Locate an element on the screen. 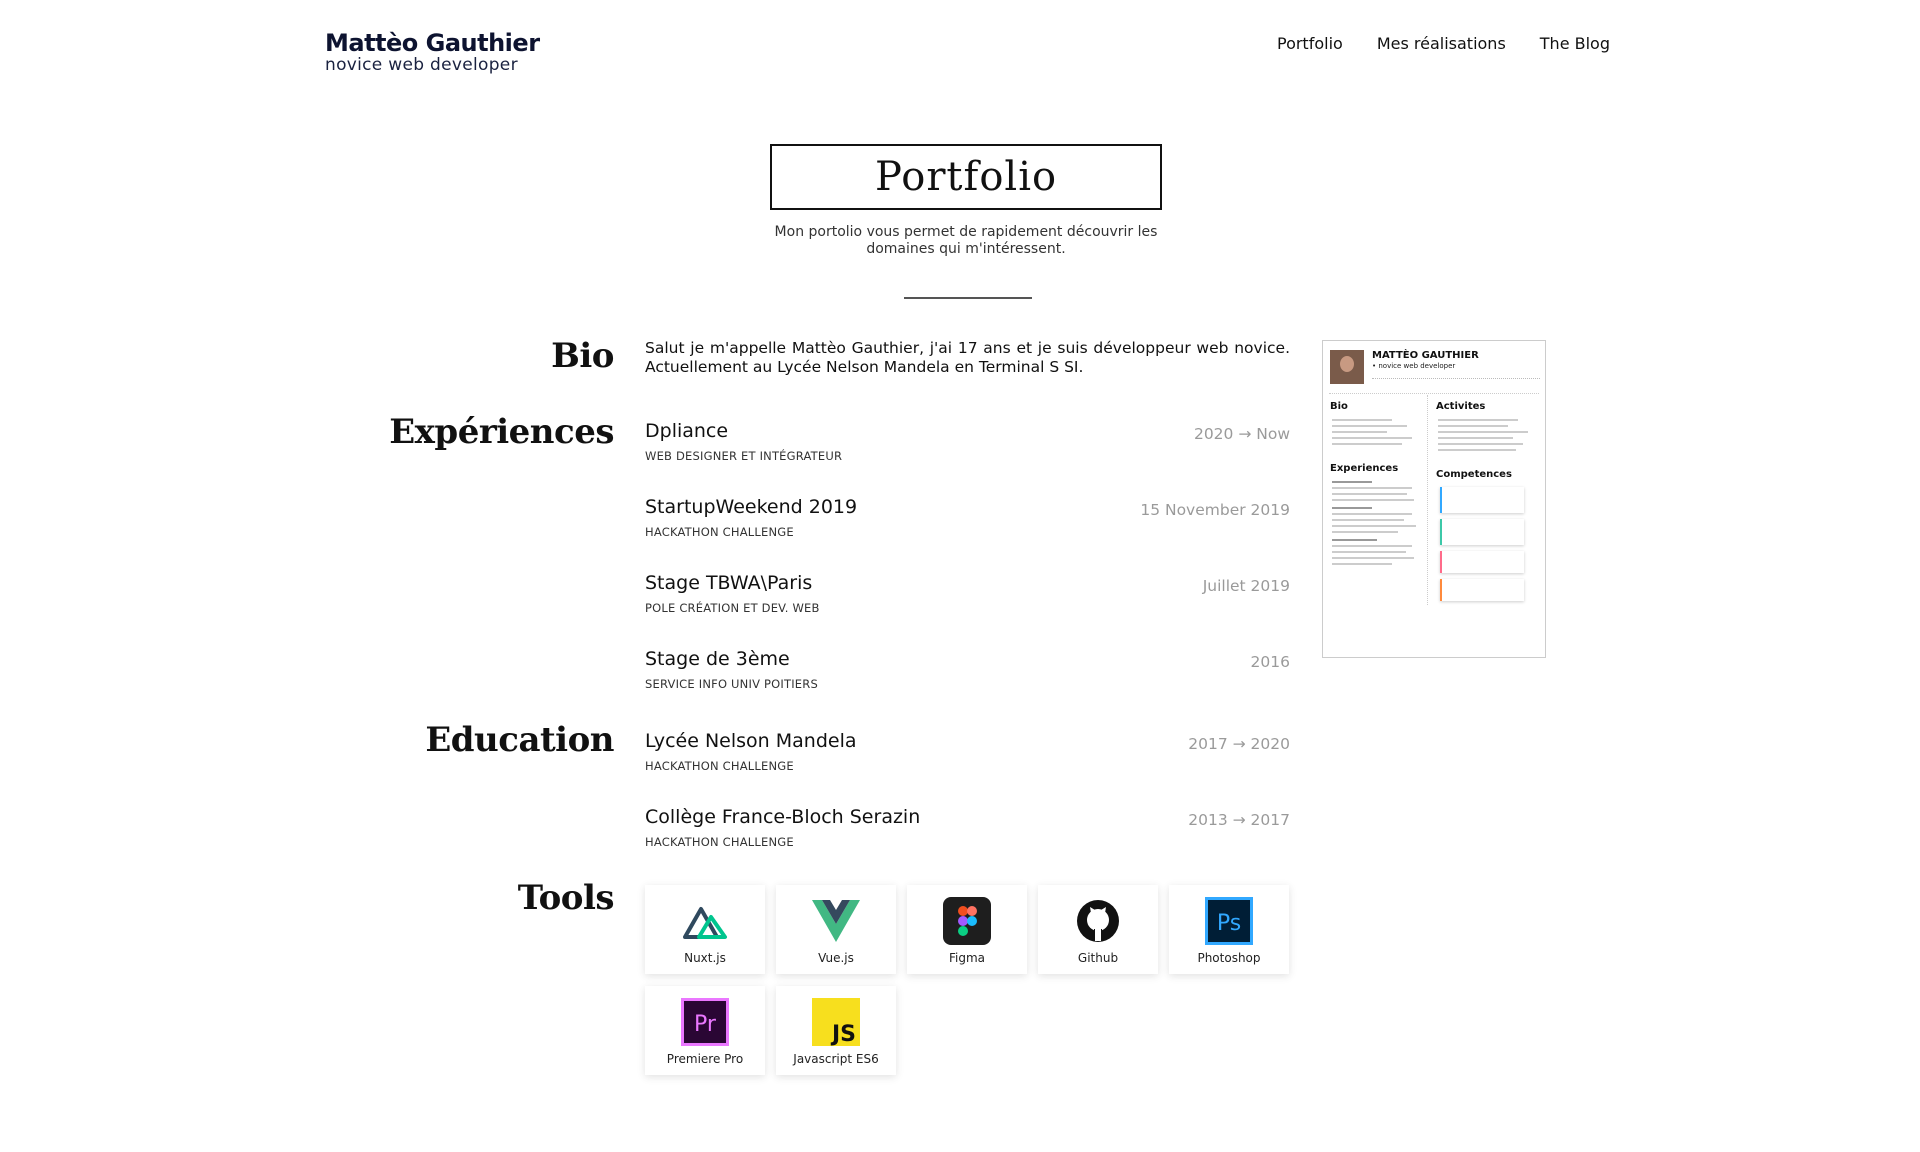 The height and width of the screenshot is (1152, 1920). experience-title: StartupWeekend 2019 is located at coordinates (751, 507).